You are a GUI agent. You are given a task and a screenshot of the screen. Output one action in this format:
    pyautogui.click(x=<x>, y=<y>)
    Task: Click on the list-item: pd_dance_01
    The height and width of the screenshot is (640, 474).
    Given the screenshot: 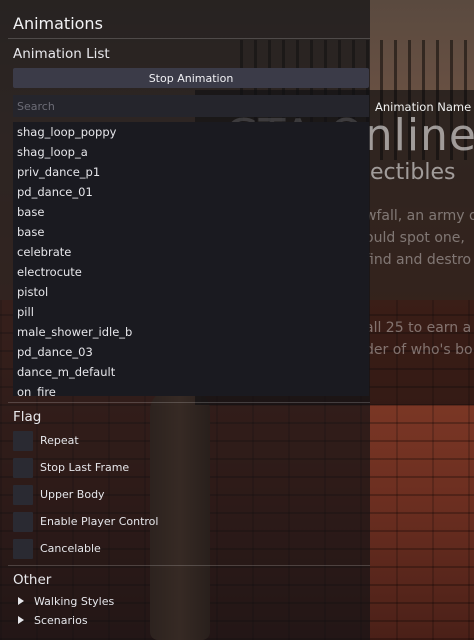 What is the action you would take?
    pyautogui.click(x=191, y=192)
    